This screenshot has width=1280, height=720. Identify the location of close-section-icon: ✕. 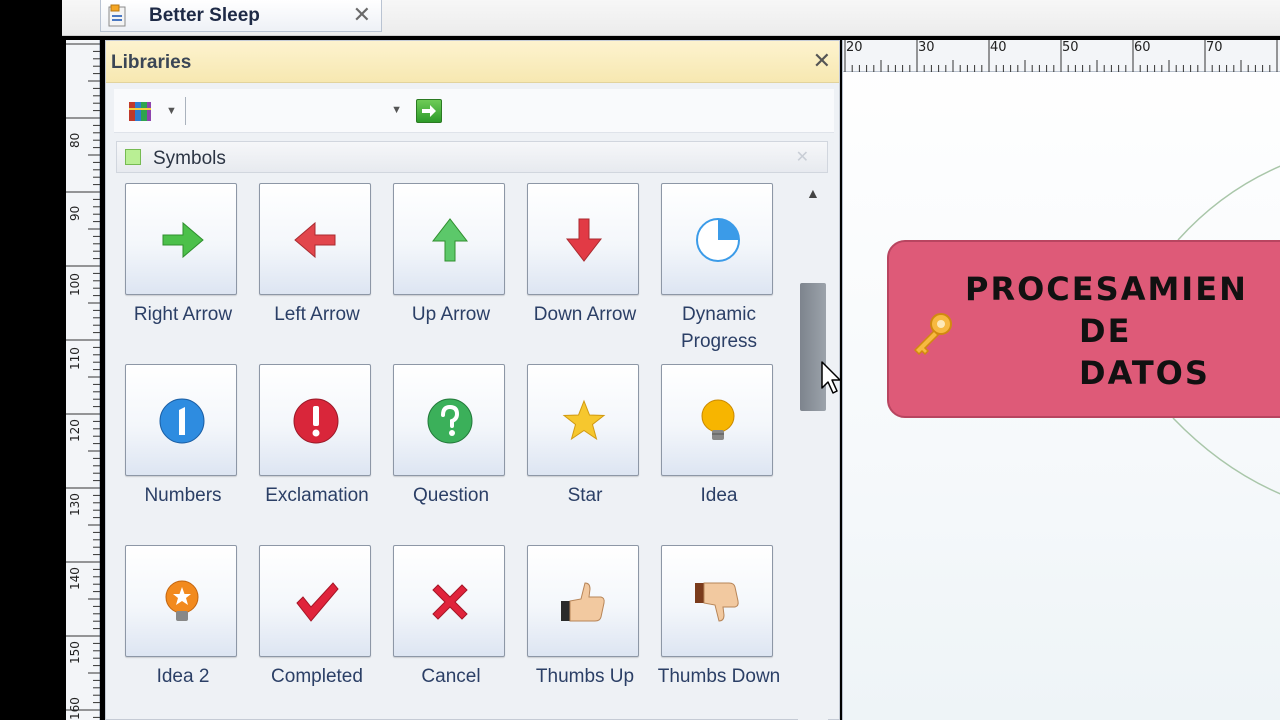
(802, 157).